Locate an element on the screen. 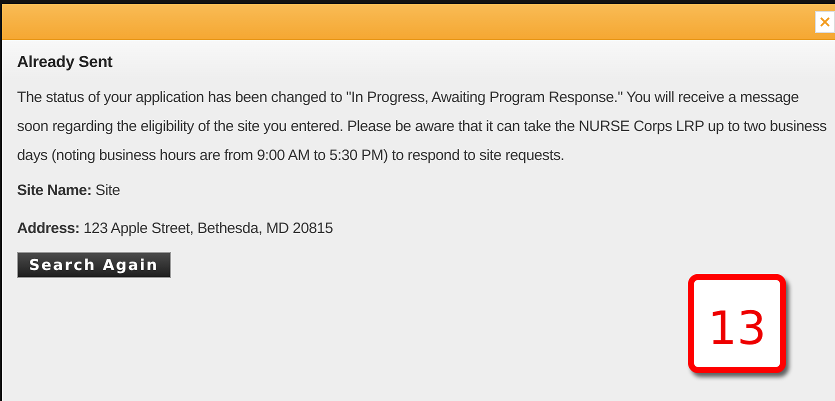 The width and height of the screenshot is (835, 401). step-number-callout: 13 is located at coordinates (737, 323).